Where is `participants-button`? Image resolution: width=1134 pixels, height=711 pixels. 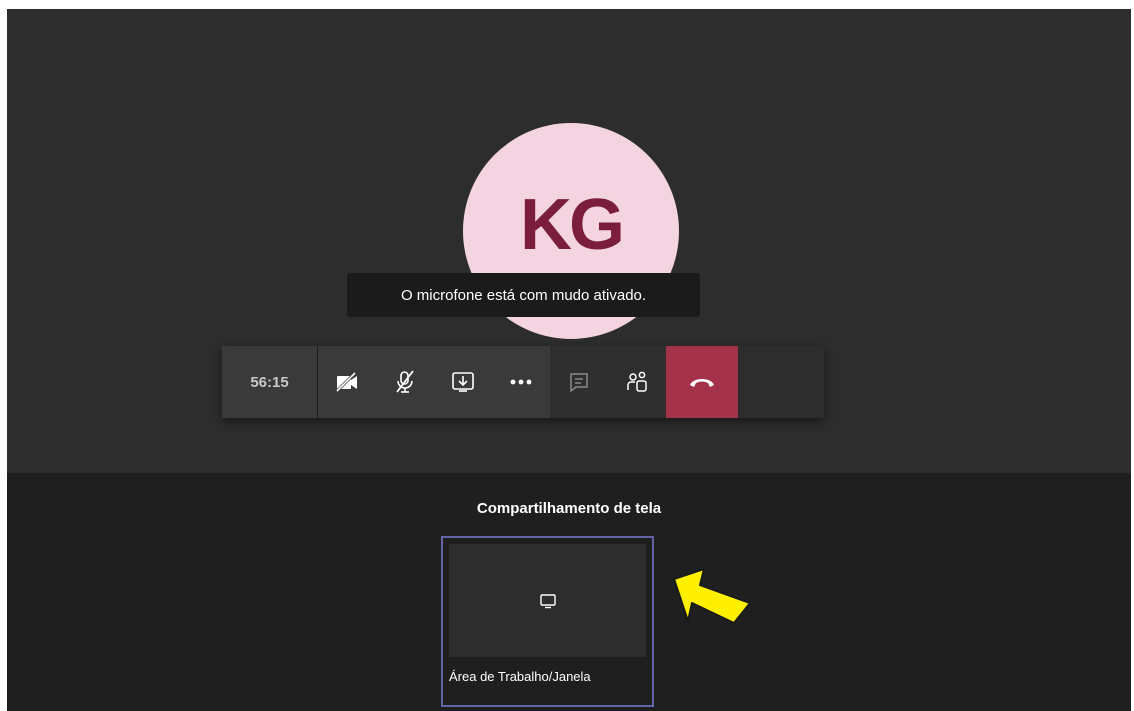
participants-button is located at coordinates (637, 382).